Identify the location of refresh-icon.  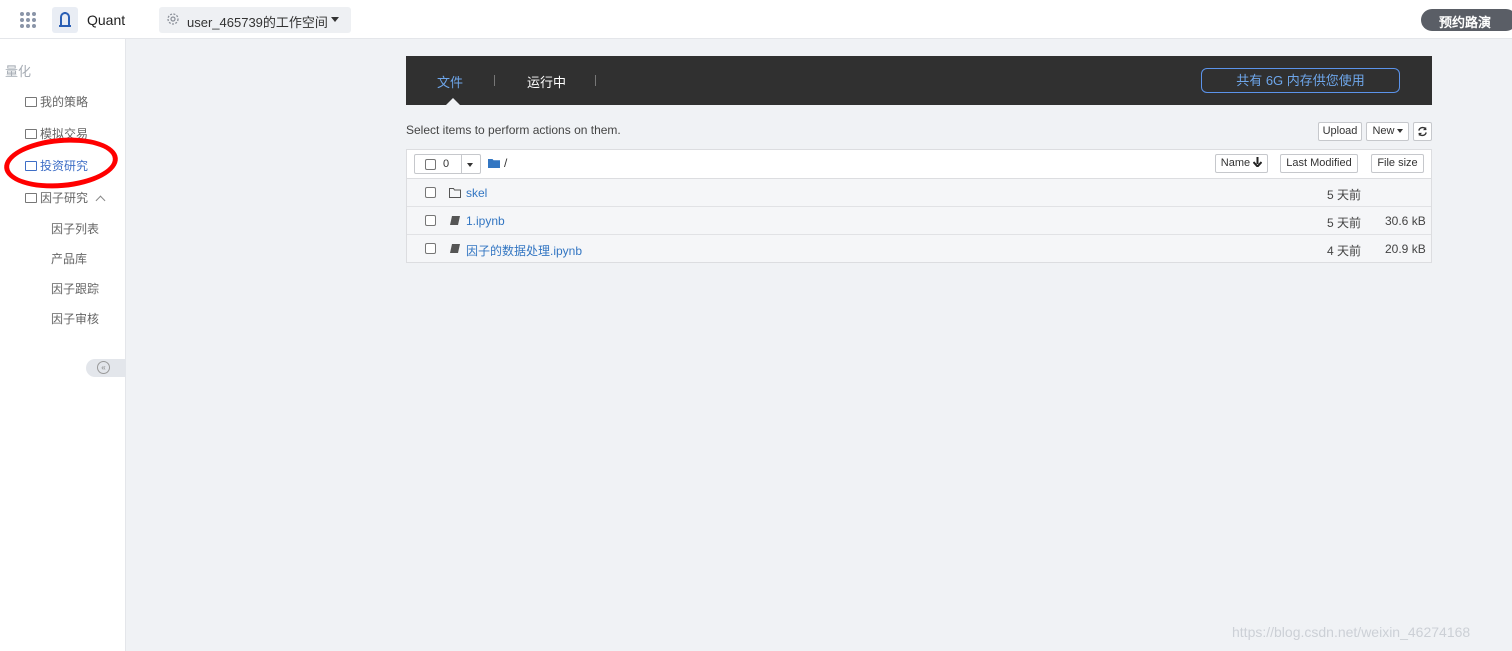
(1422, 131).